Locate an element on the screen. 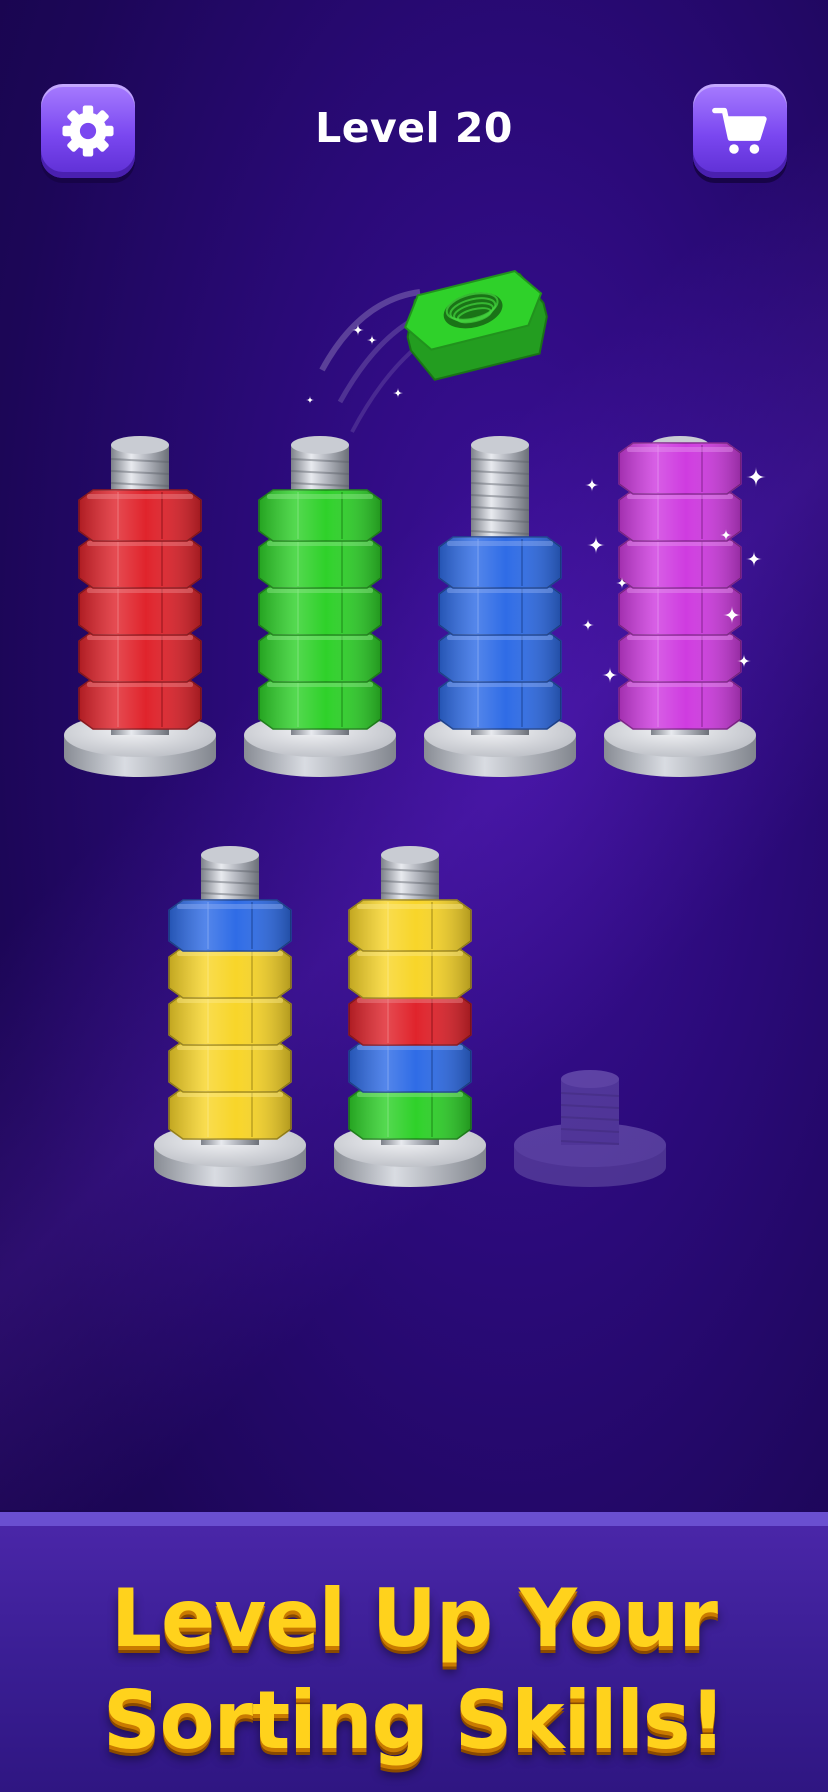 Image resolution: width=828 pixels, height=1792 pixels. banner-headline-line2: Sorting Skills! is located at coordinates (414, 1720).